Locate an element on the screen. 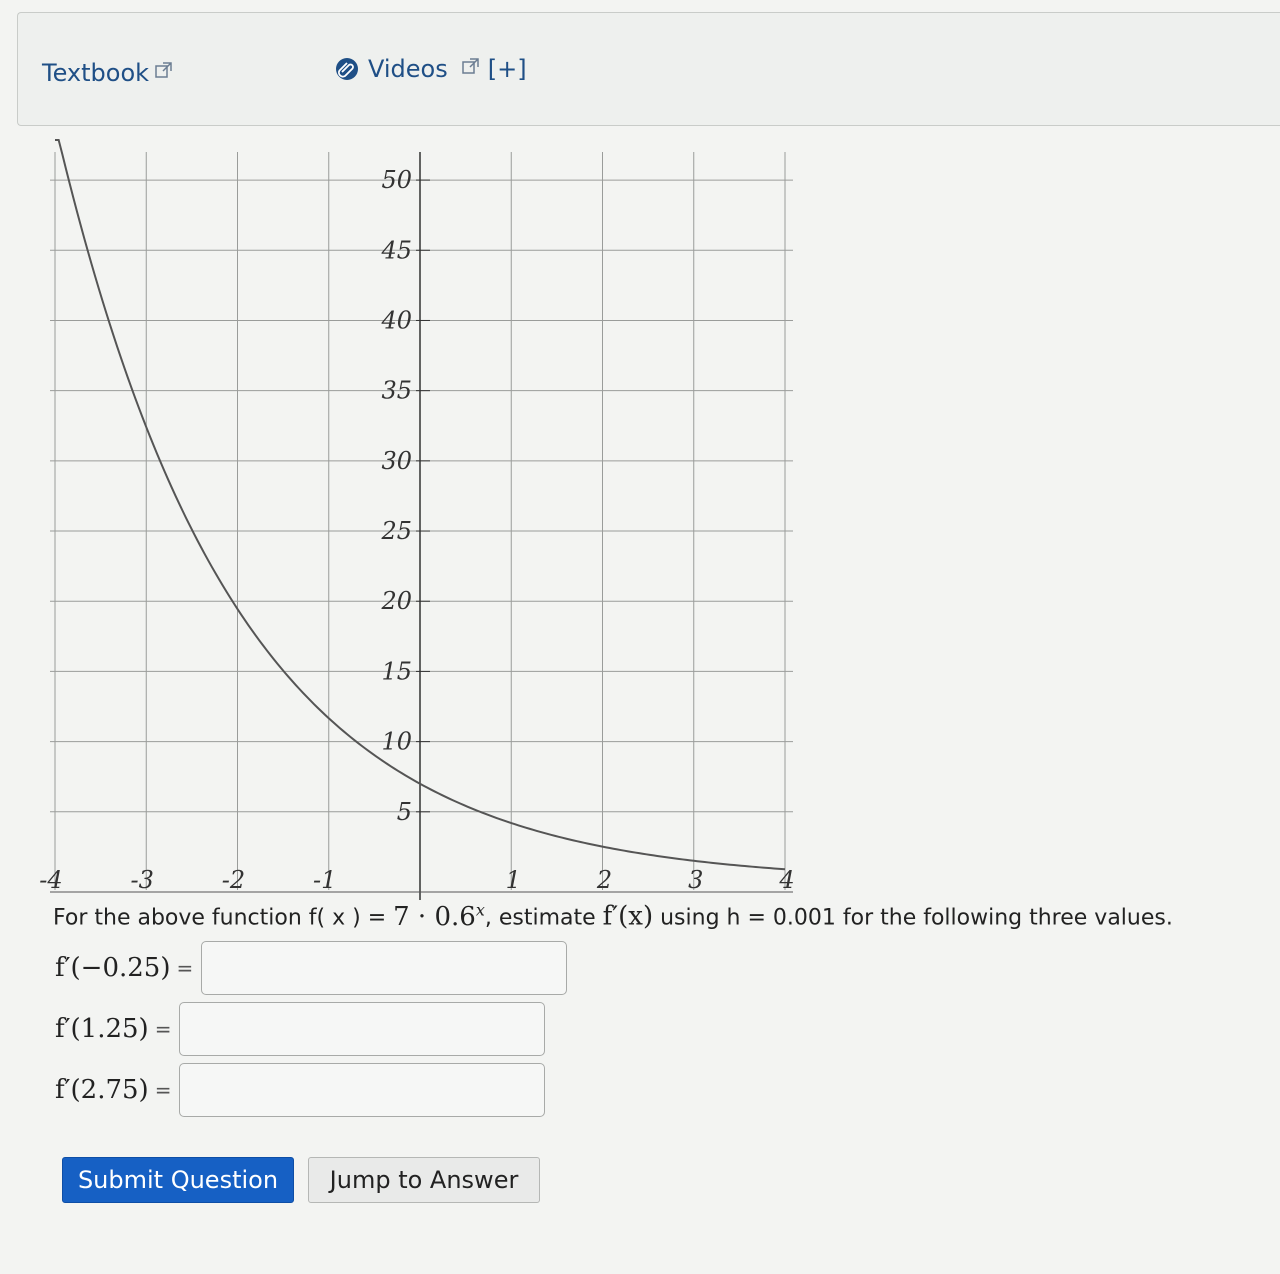 This screenshot has height=1274, width=1280. y-tick-label: 15 is located at coordinates (396, 671).